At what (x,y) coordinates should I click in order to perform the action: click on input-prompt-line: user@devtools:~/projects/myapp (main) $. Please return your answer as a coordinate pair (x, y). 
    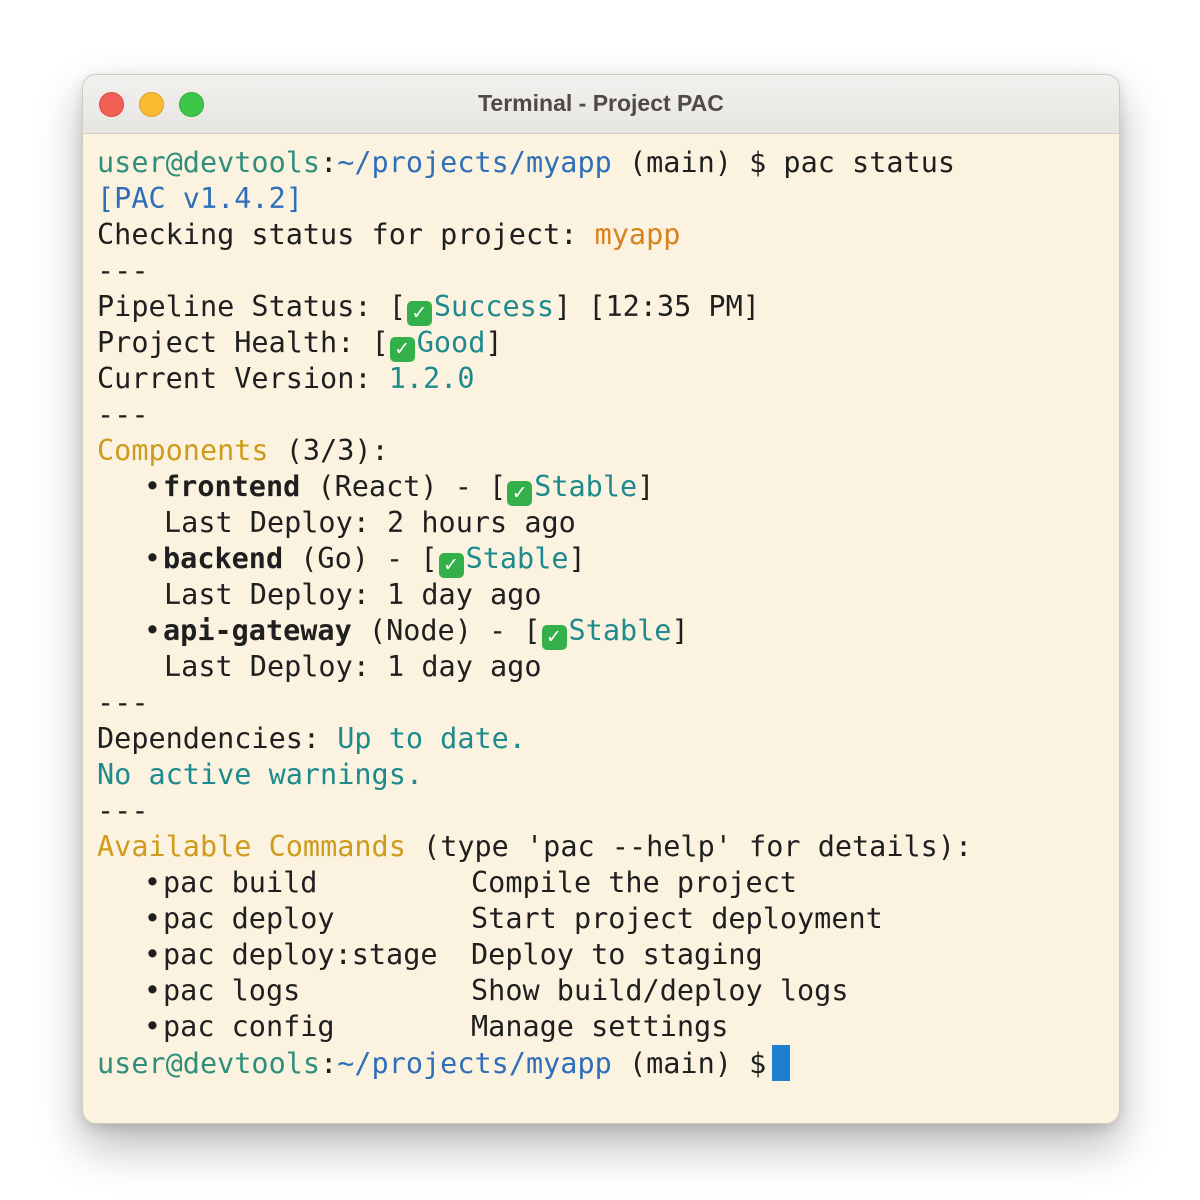
    Looking at the image, I should click on (608, 1063).